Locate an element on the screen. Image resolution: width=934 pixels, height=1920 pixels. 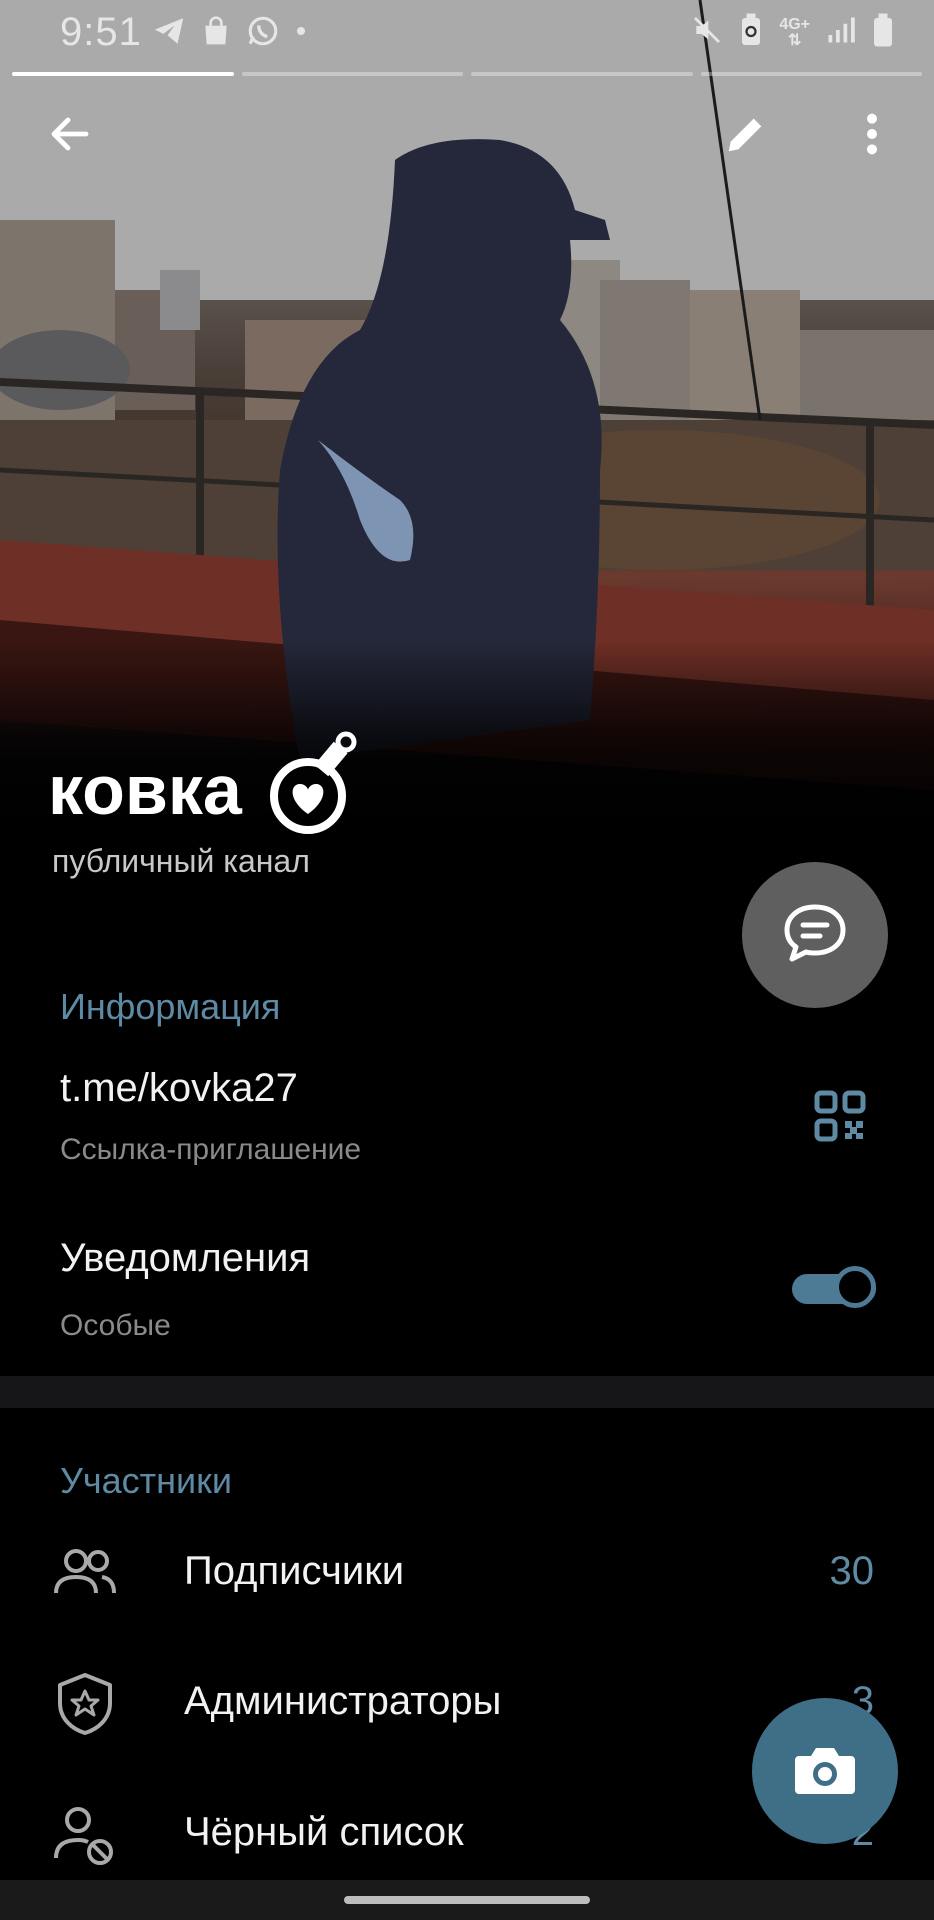
camera-icon is located at coordinates (825, 1771).